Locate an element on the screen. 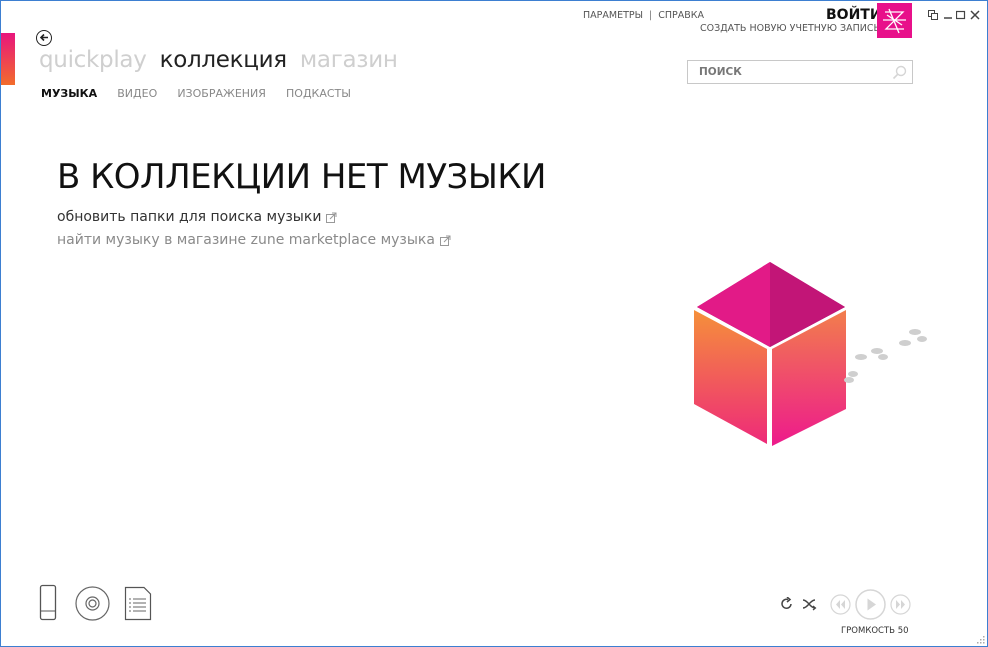 The height and width of the screenshot is (647, 988). next-icon is located at coordinates (900, 604).